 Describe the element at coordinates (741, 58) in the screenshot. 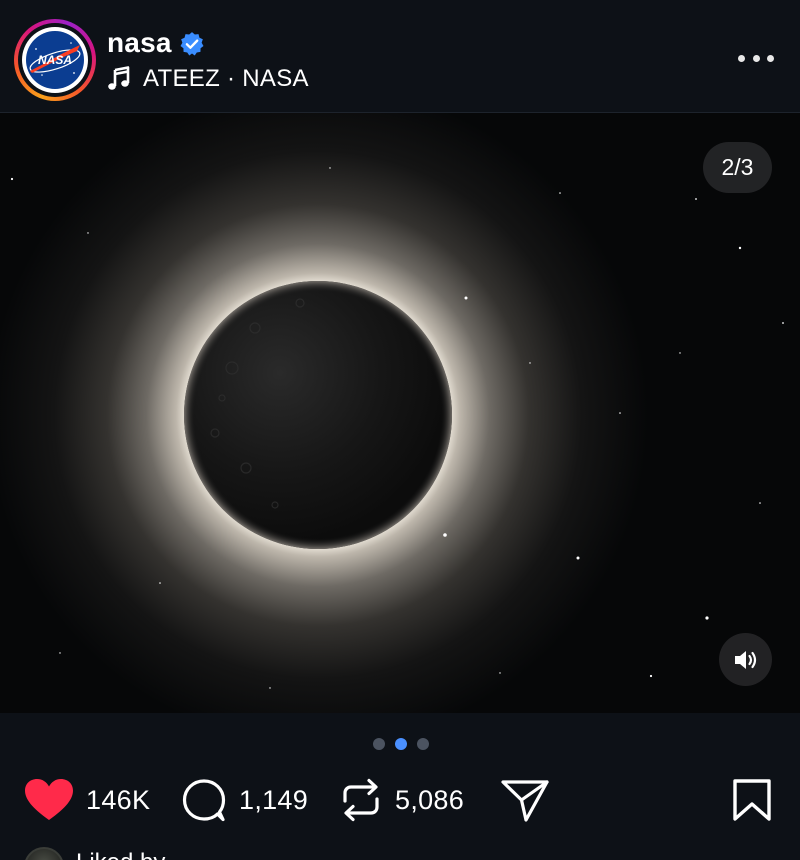

I see `more-horizontal-icon` at that location.